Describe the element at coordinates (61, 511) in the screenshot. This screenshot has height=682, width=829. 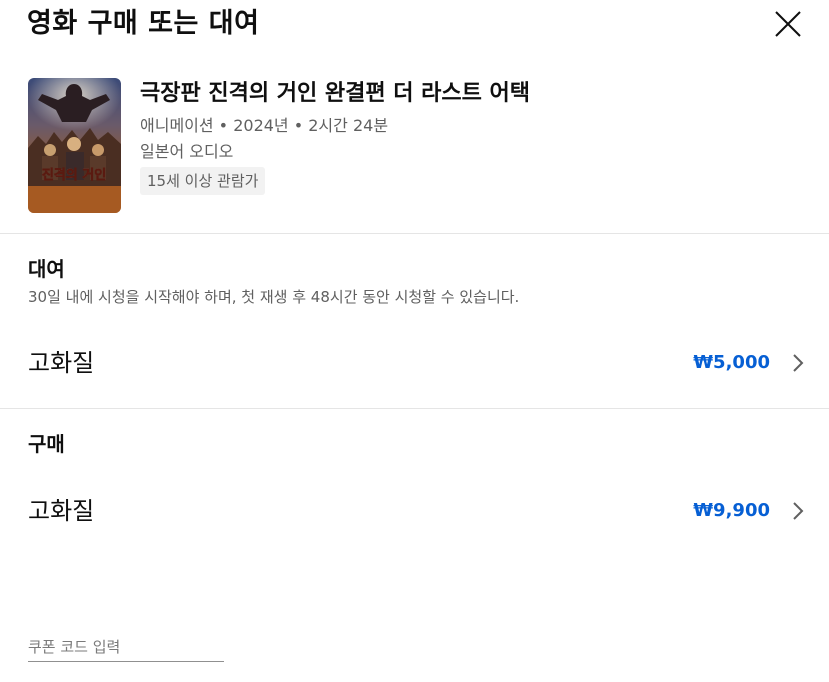
I see `buy-quality-label: 고화질` at that location.